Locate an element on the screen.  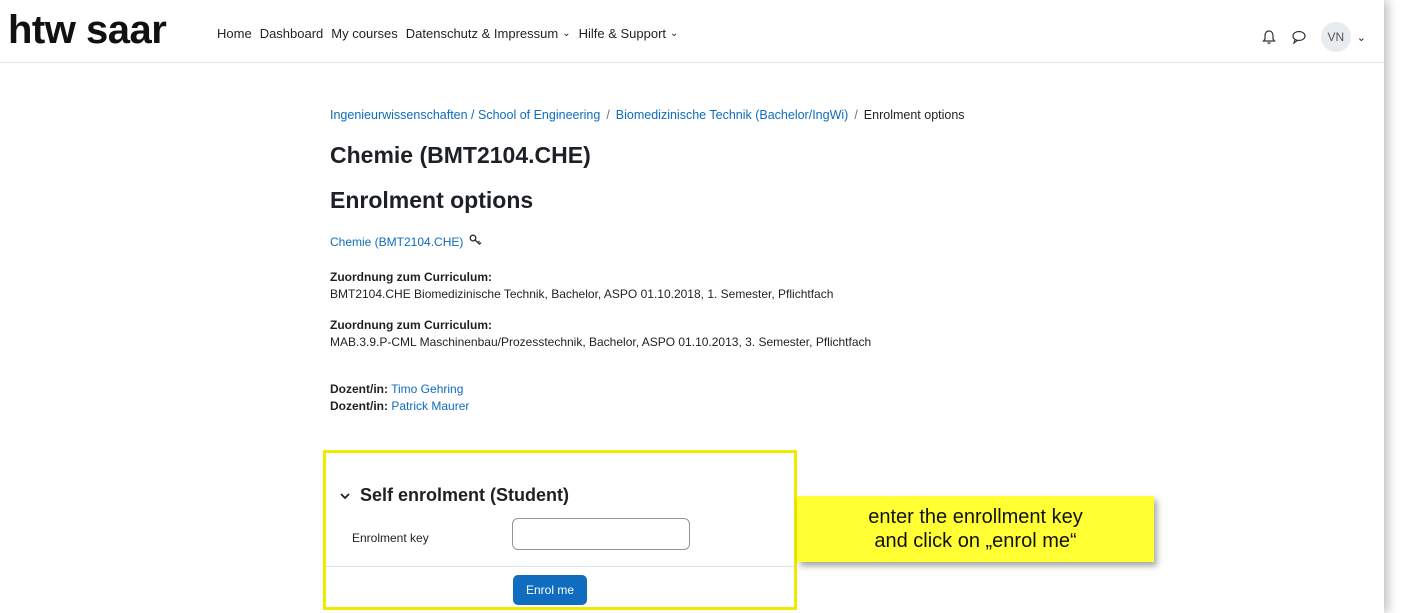
teacher-row: Dozent/in: Timo Gehring is located at coordinates (397, 389).